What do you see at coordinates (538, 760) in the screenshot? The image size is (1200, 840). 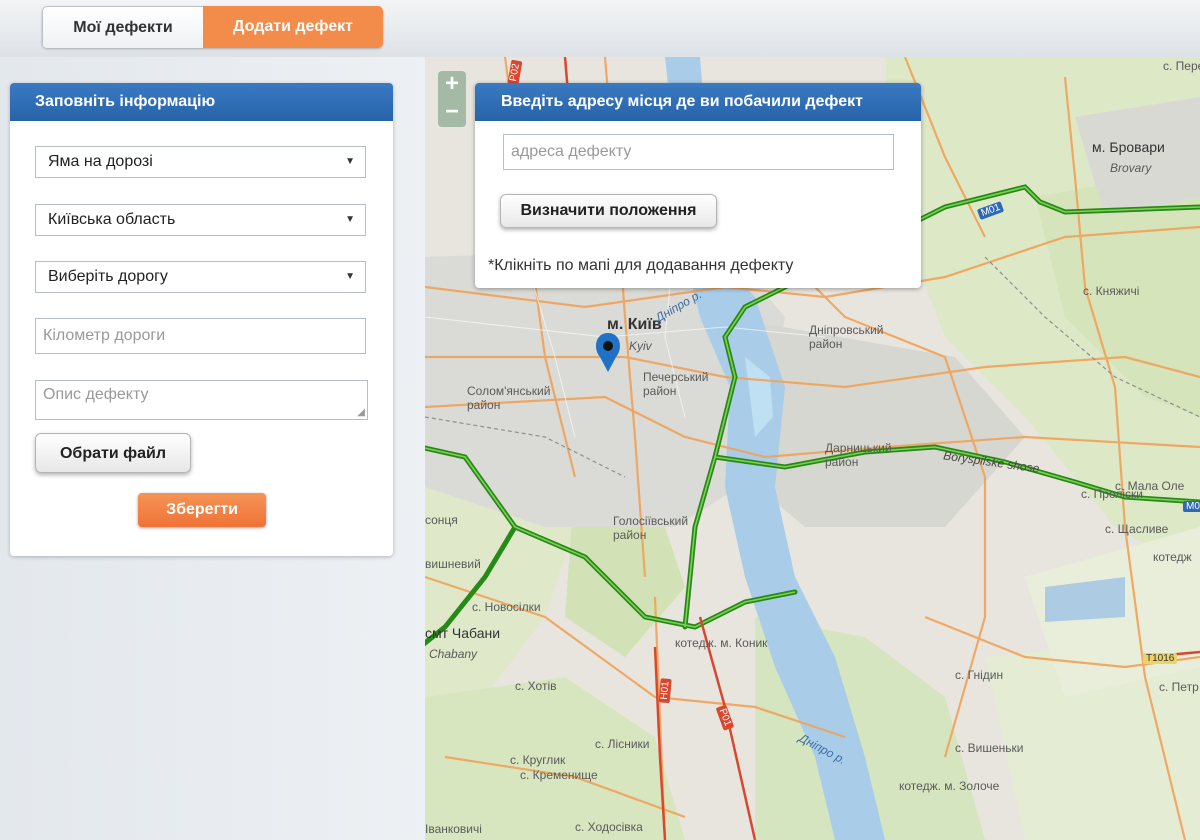 I see `map-label-kruhlyk: с. Круглик` at bounding box center [538, 760].